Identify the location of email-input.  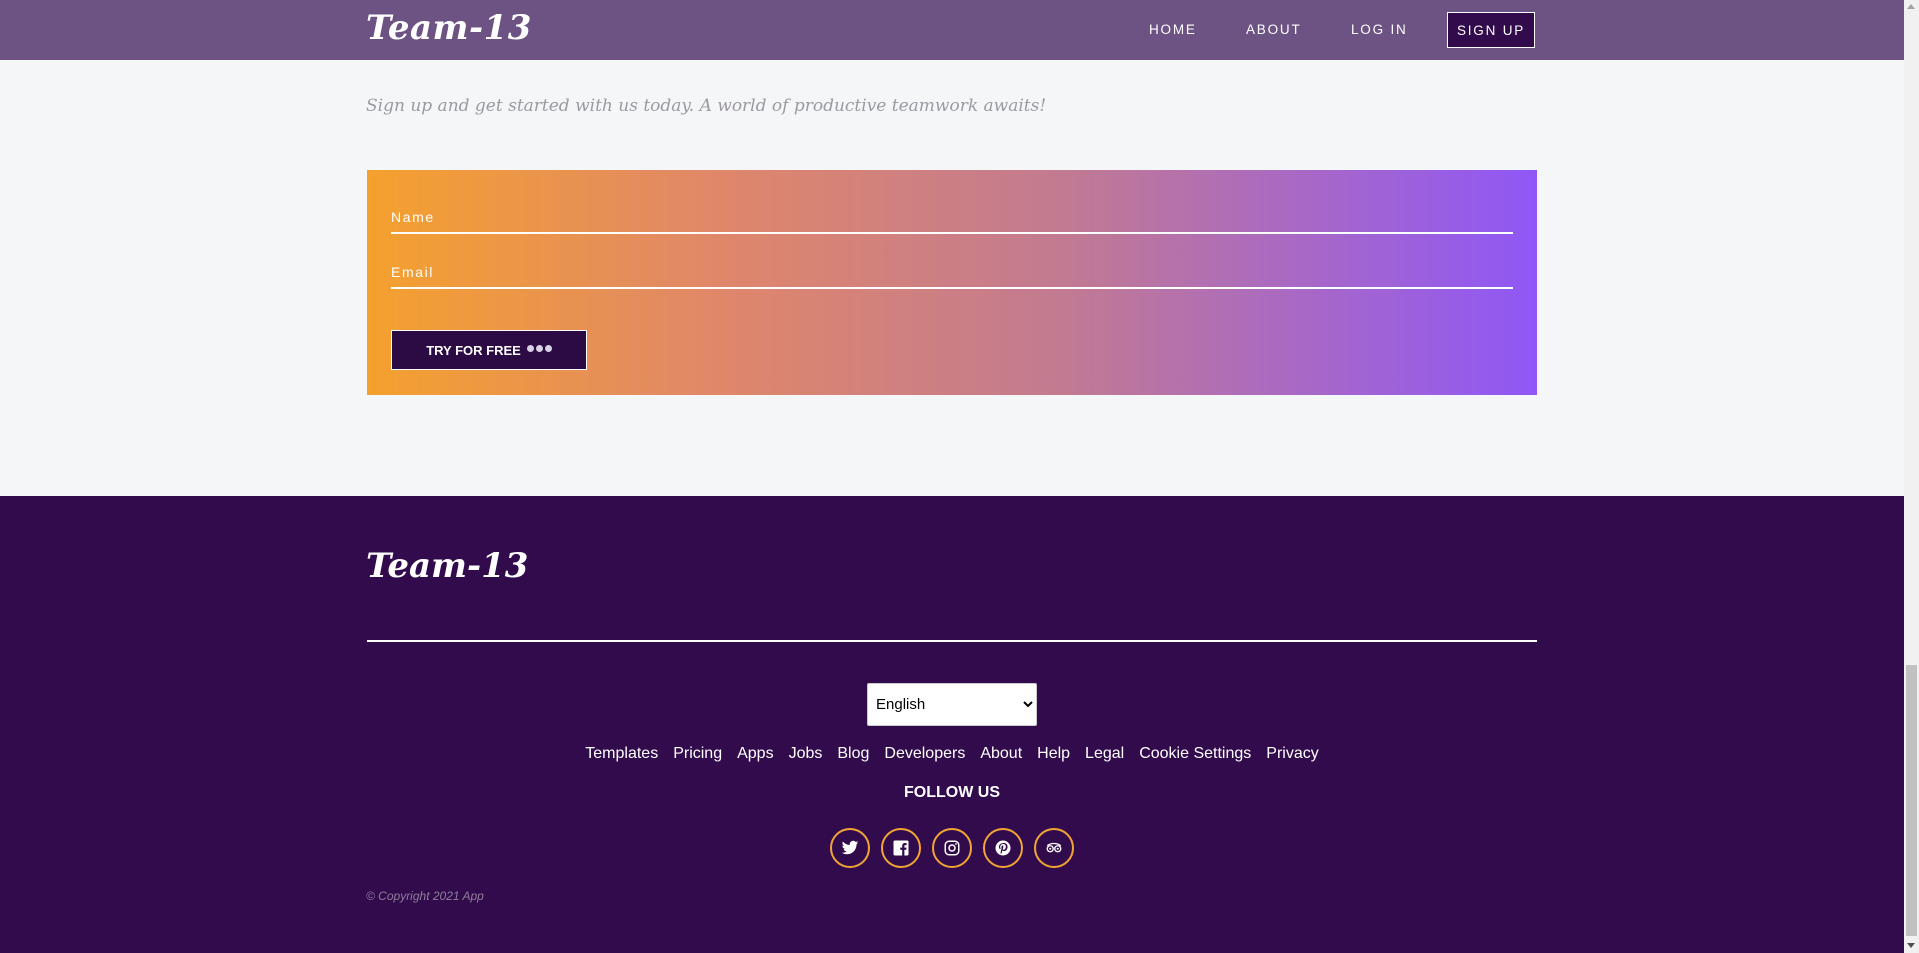
(952, 272).